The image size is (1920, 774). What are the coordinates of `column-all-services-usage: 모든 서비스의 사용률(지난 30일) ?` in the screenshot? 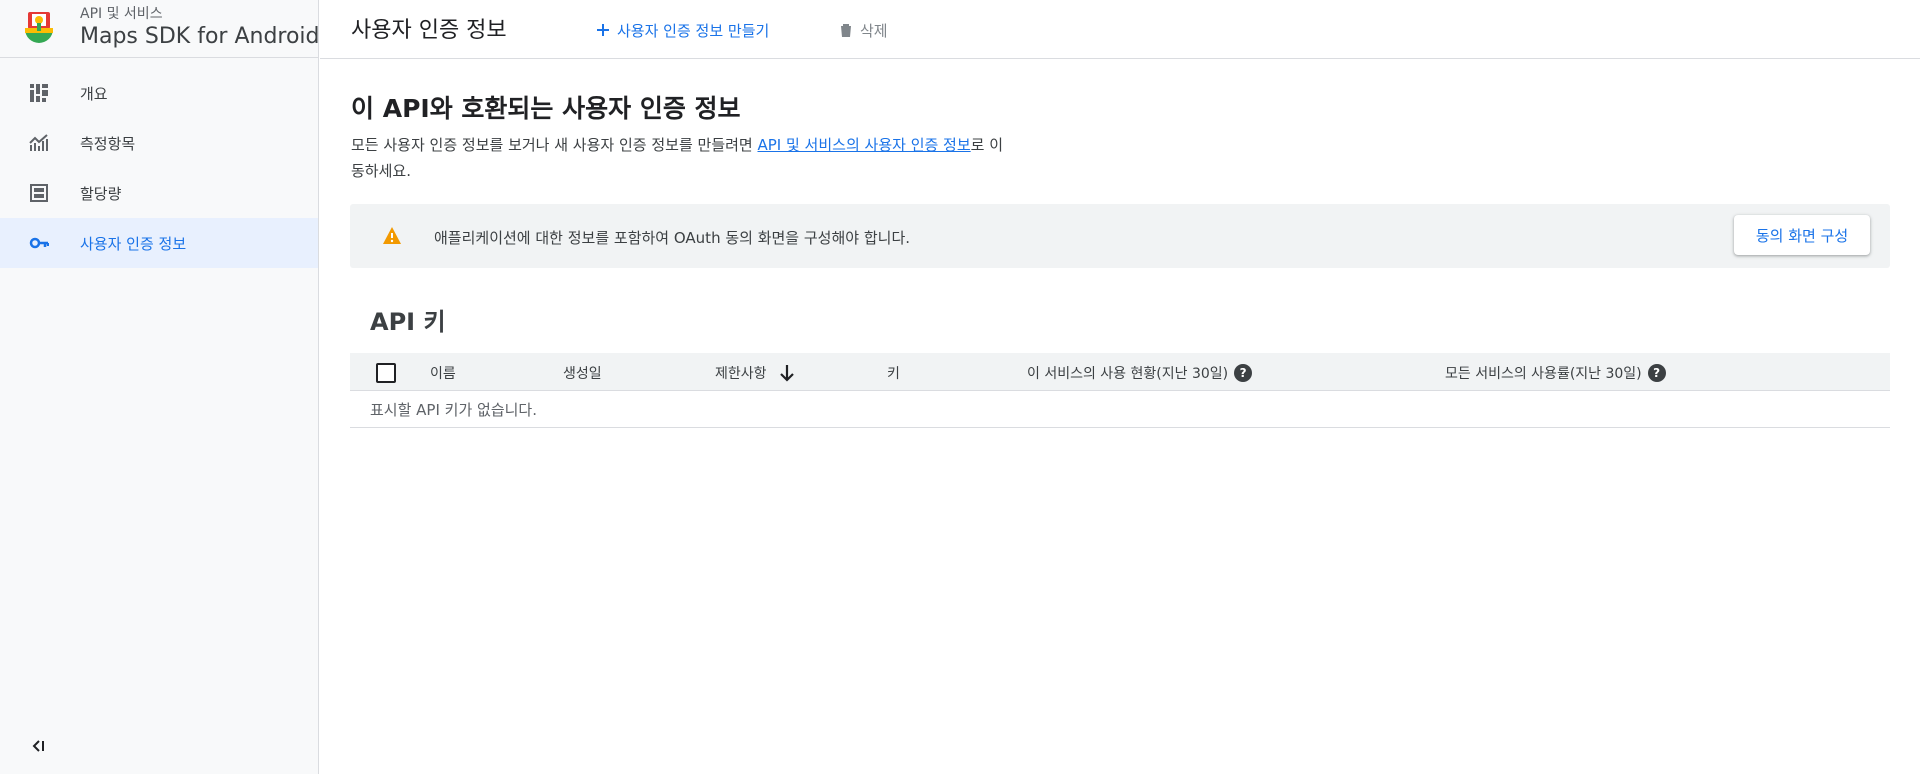 It's located at (1555, 373).